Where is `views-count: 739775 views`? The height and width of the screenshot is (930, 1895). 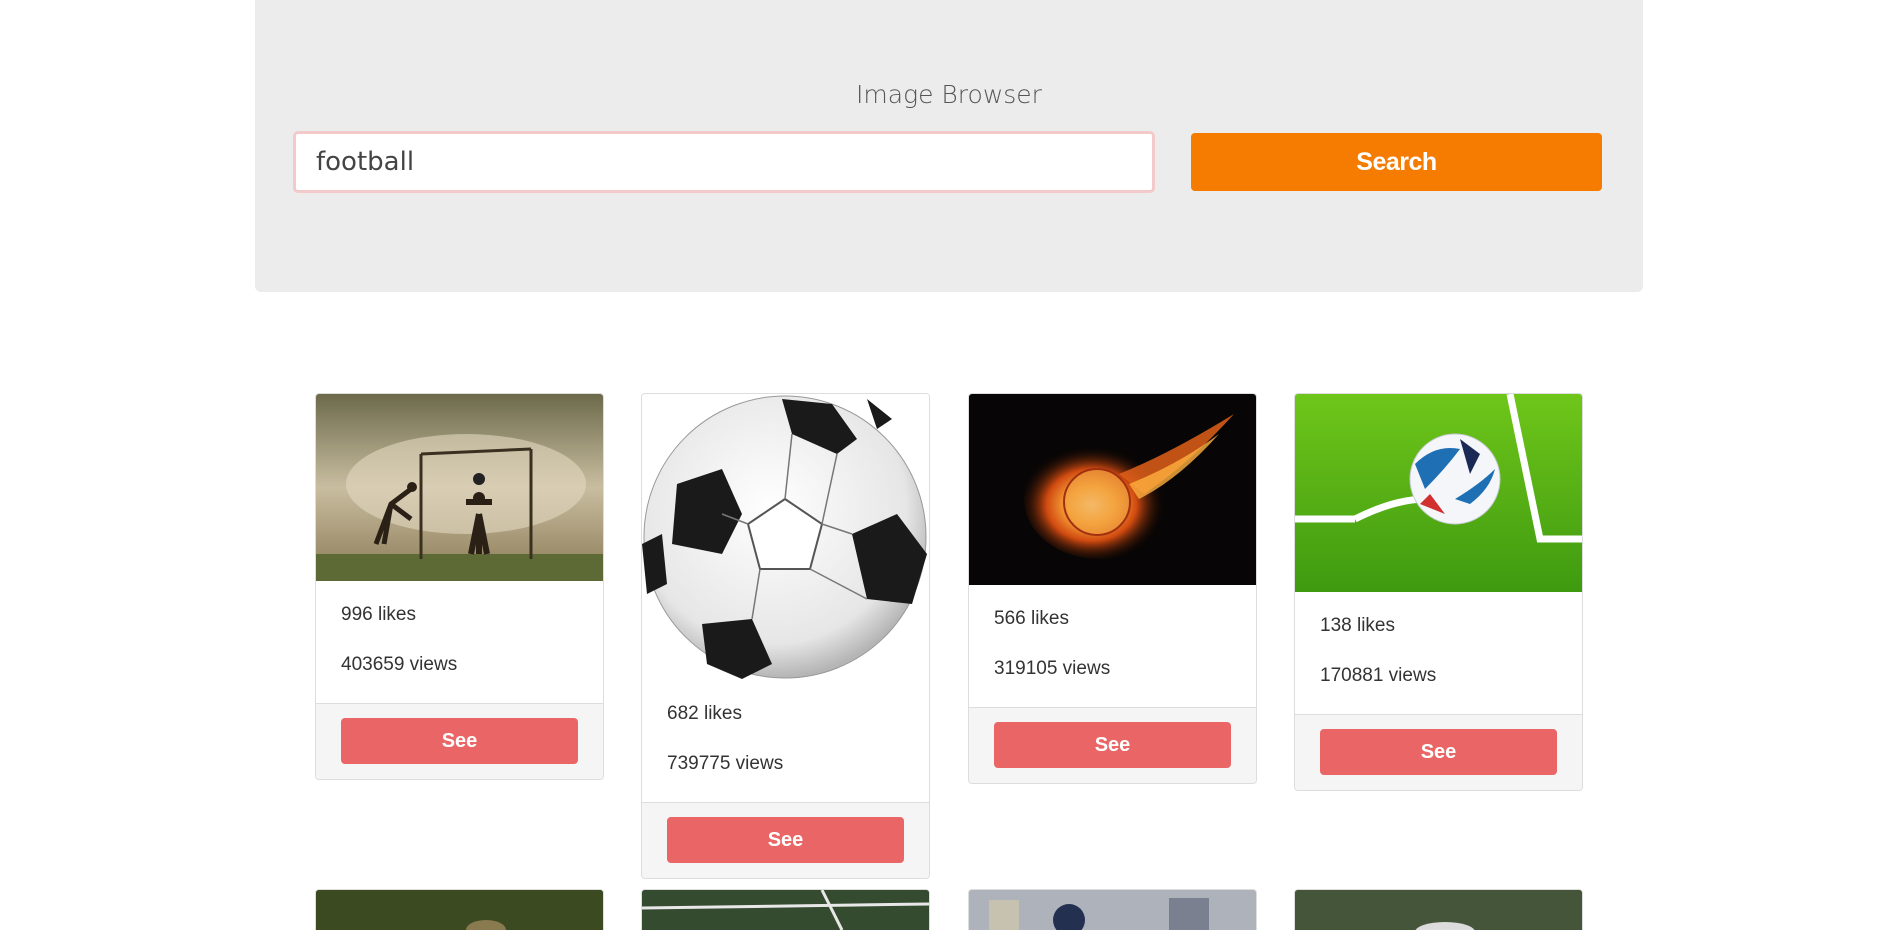 views-count: 739775 views is located at coordinates (725, 763).